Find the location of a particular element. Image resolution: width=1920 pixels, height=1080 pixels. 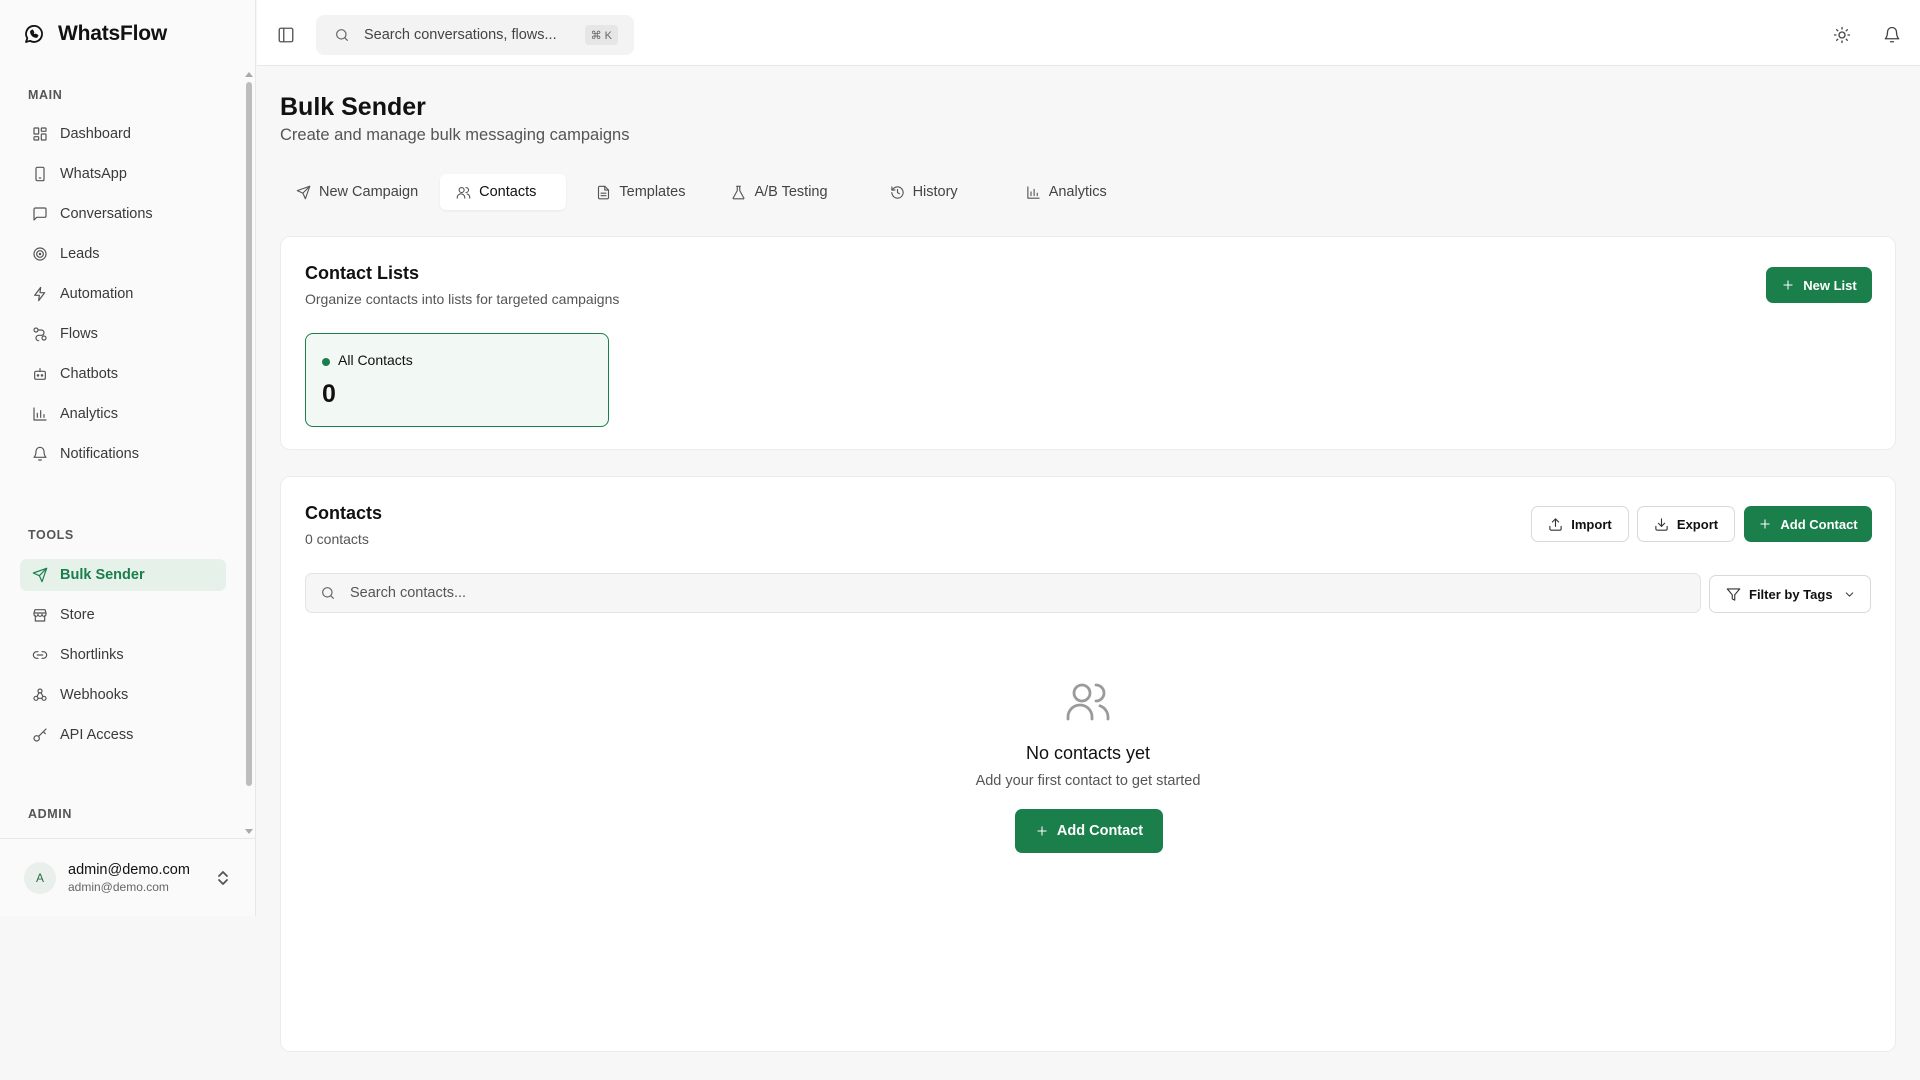

export-button: Export is located at coordinates (1686, 524).